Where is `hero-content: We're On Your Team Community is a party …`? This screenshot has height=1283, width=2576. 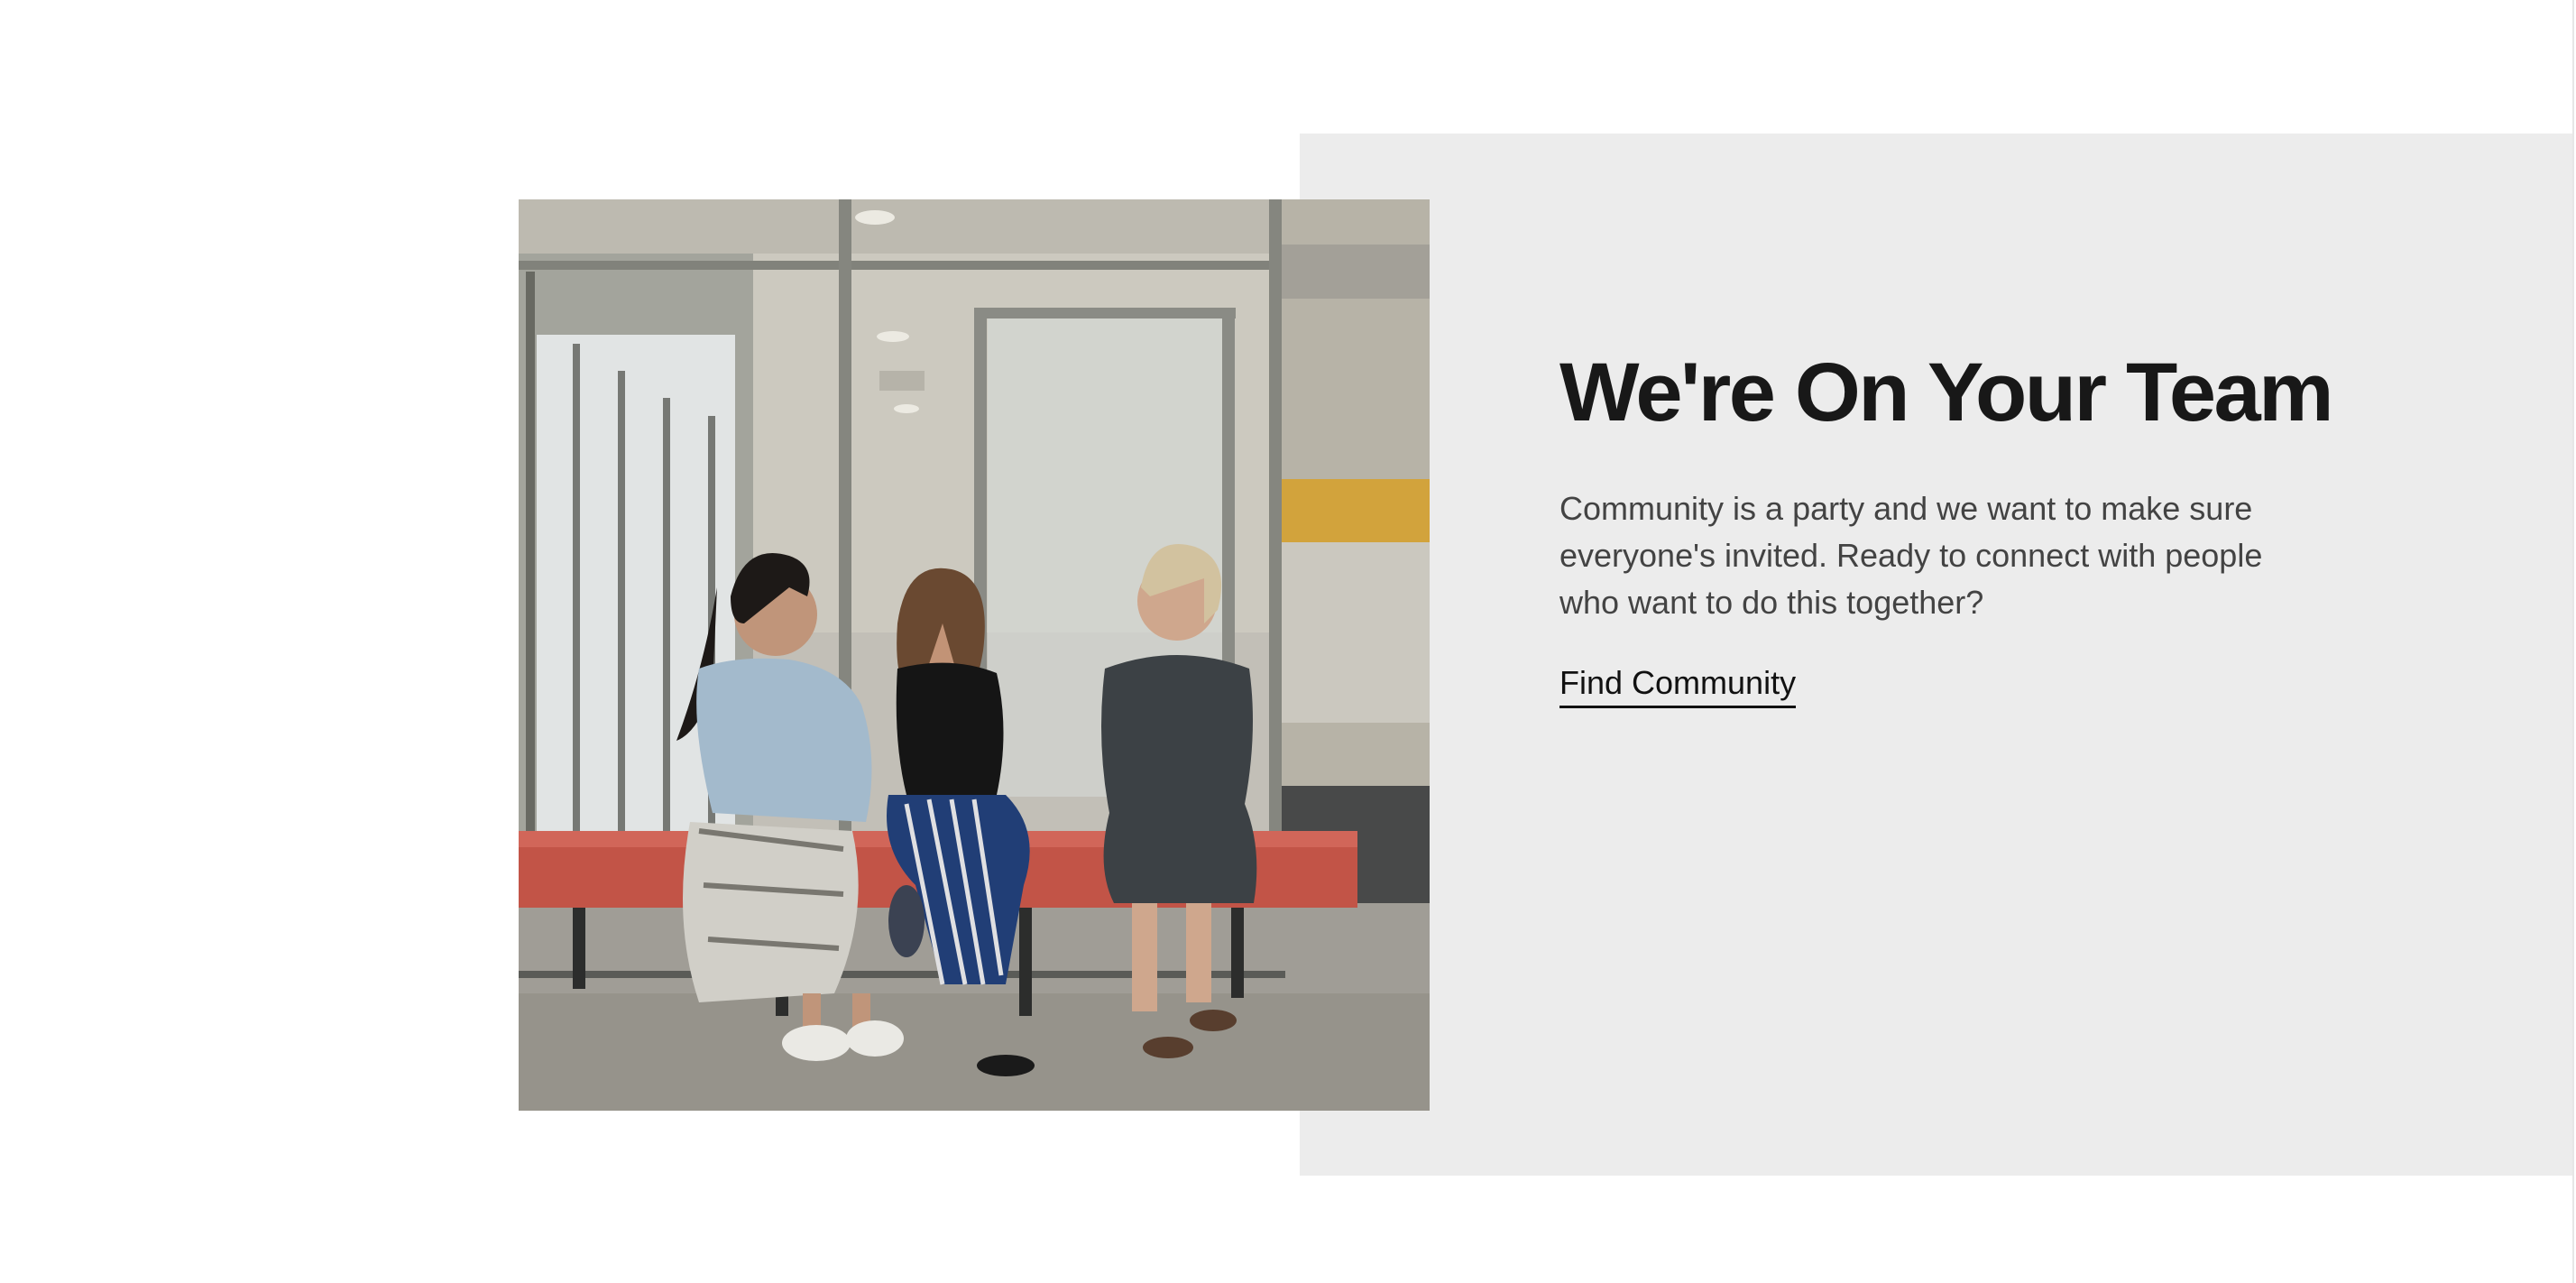
hero-content: We're On Your Team Community is a party … is located at coordinates (1965, 526).